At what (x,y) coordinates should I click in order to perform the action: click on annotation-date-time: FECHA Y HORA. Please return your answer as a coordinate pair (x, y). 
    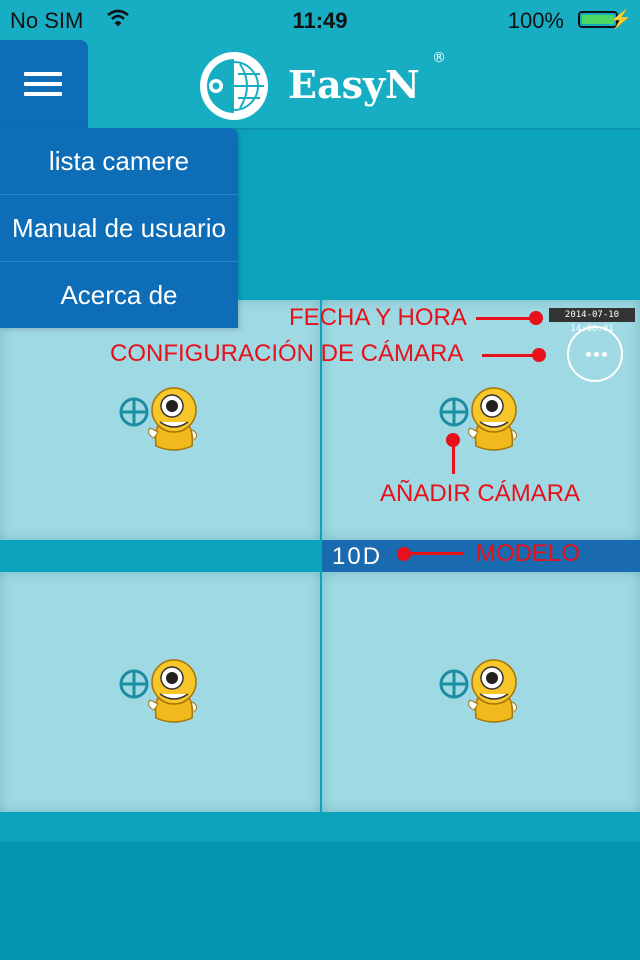
    Looking at the image, I should click on (378, 317).